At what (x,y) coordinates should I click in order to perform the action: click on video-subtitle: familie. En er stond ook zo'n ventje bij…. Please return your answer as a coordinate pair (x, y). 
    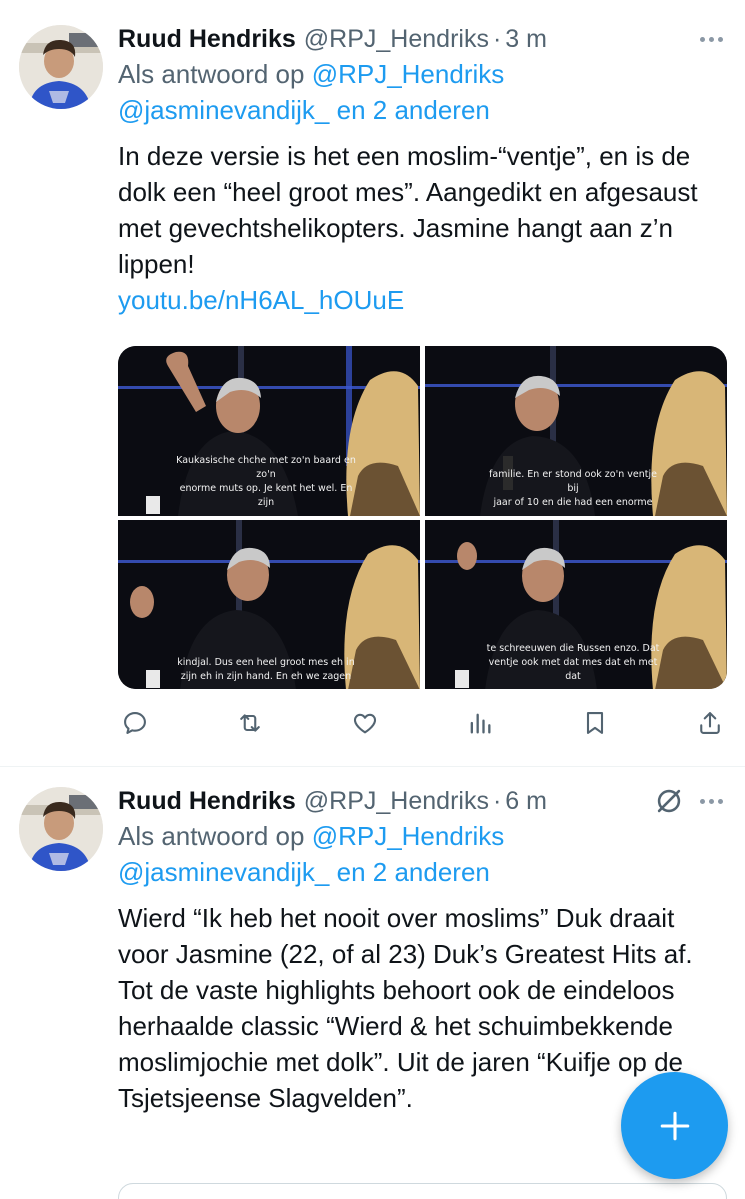
    Looking at the image, I should click on (573, 489).